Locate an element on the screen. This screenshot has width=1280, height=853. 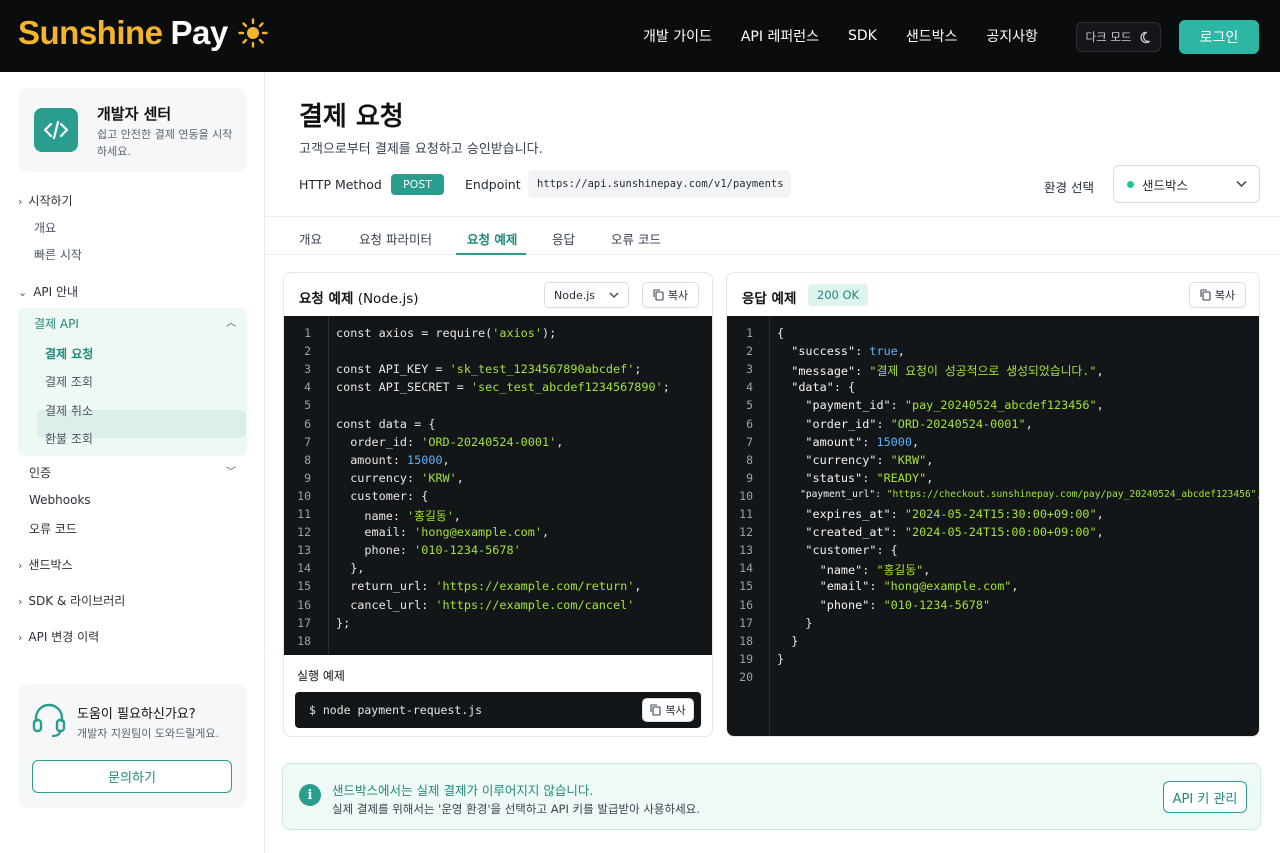
code-line: "name": "홍길동", is located at coordinates (854, 569).